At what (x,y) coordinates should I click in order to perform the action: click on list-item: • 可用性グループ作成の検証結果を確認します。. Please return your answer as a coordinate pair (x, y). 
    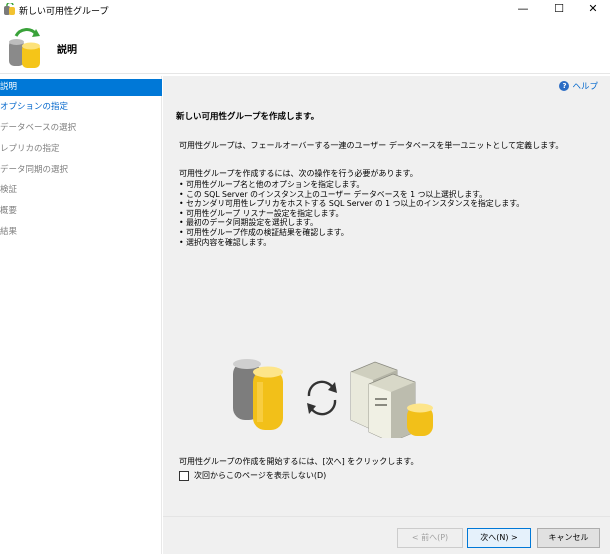
    Looking at the image, I should click on (264, 232).